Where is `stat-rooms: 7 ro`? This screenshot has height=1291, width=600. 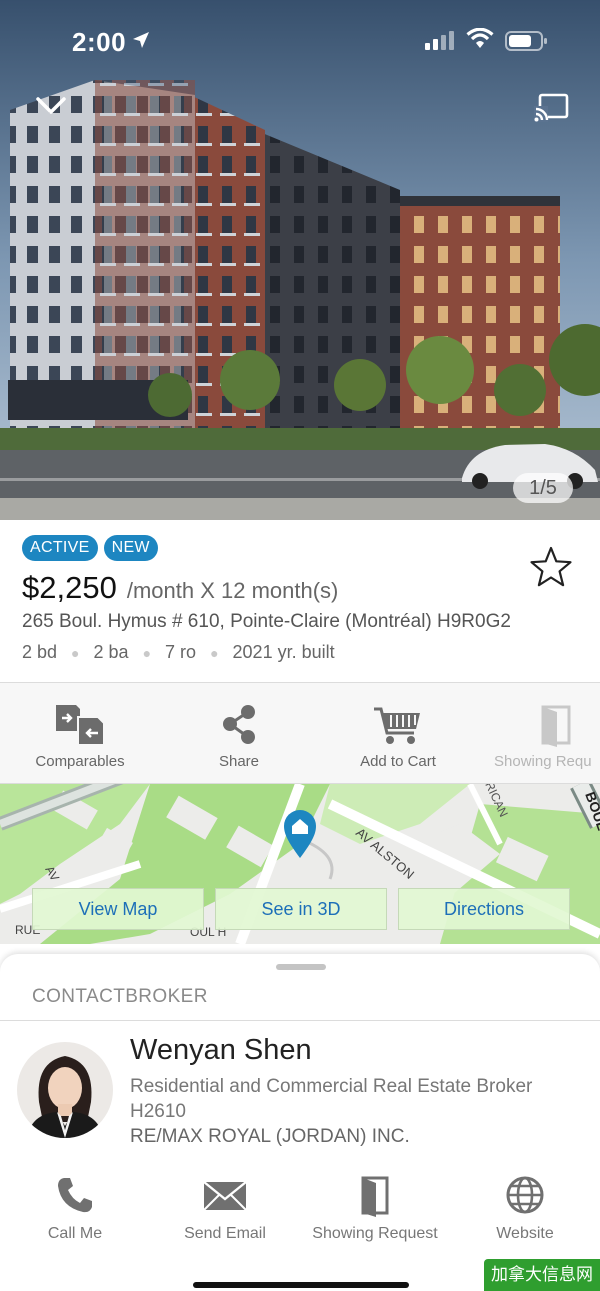 stat-rooms: 7 ro is located at coordinates (181, 652).